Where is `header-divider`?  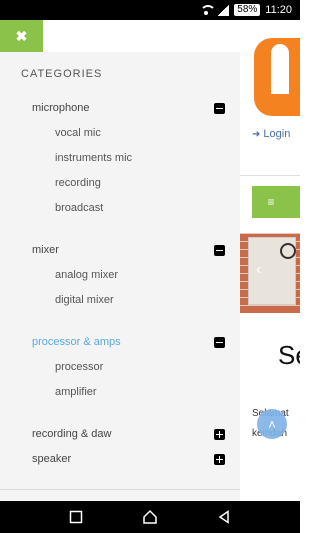
header-divider is located at coordinates (270, 175).